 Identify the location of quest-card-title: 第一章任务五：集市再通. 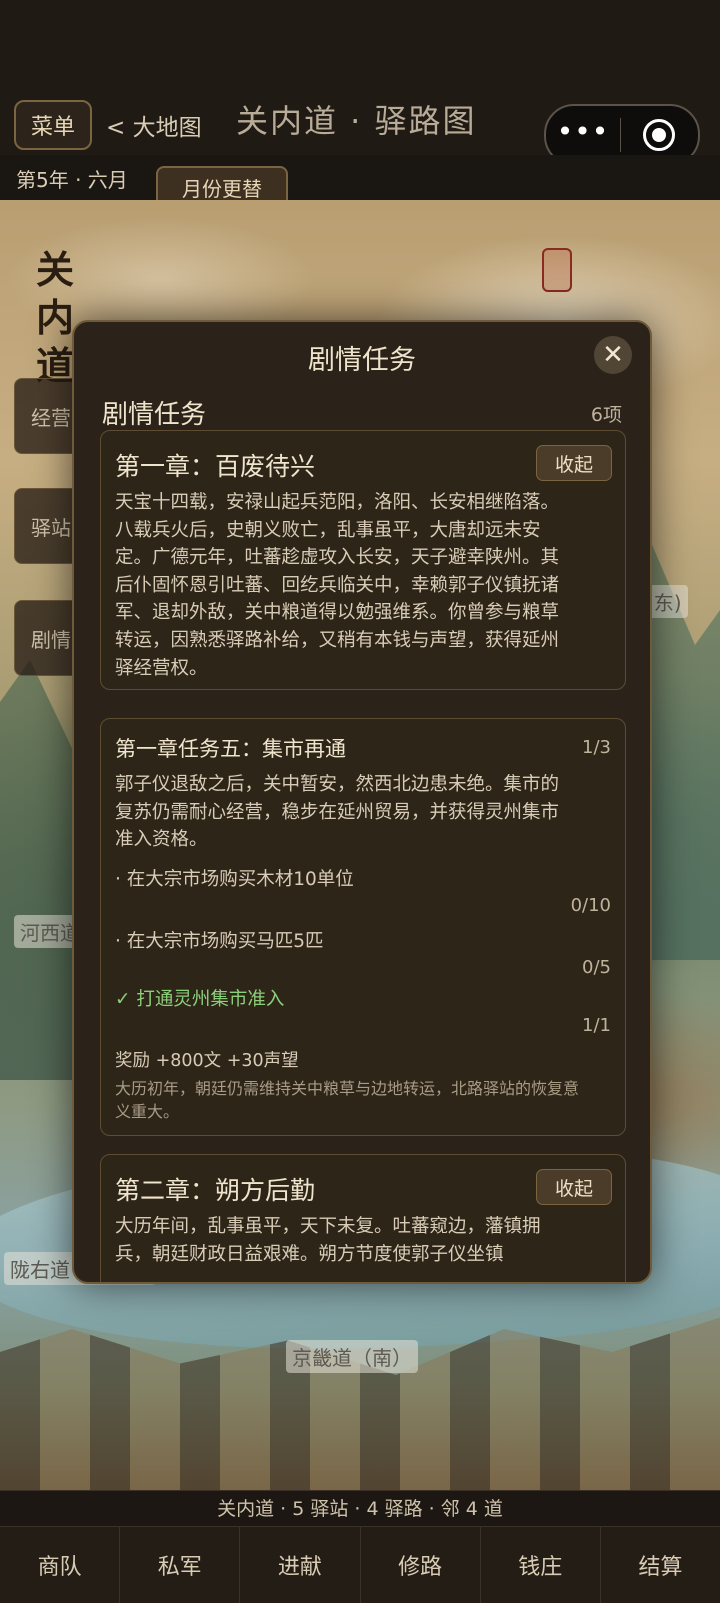
(230, 749).